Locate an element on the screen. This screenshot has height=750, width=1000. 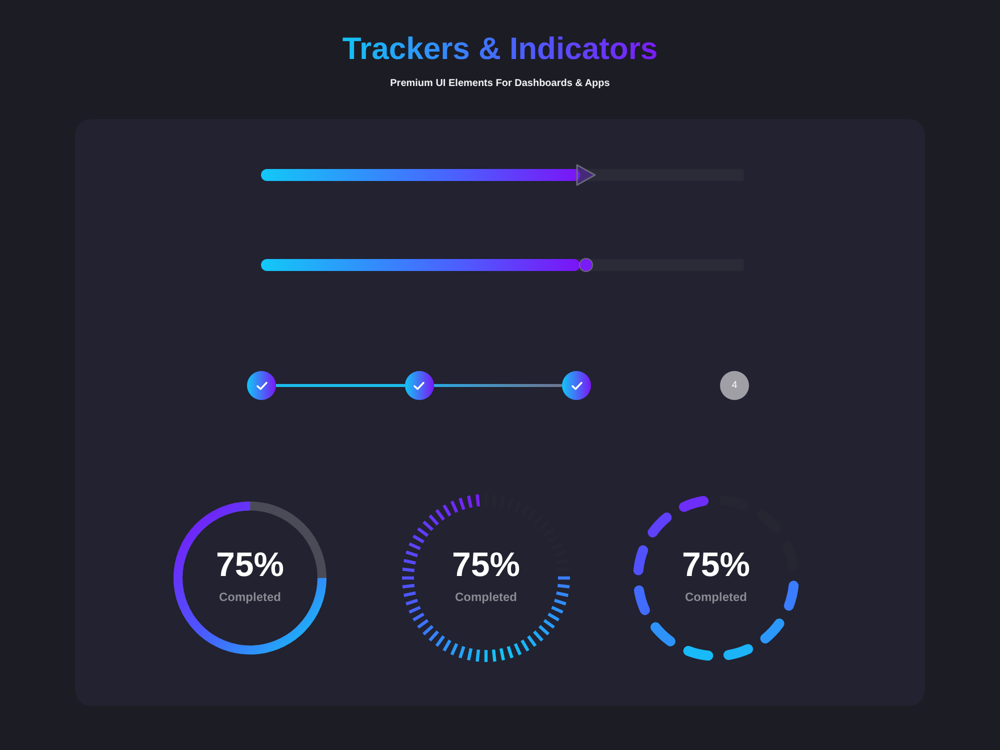
step-circle: 4 is located at coordinates (735, 385).